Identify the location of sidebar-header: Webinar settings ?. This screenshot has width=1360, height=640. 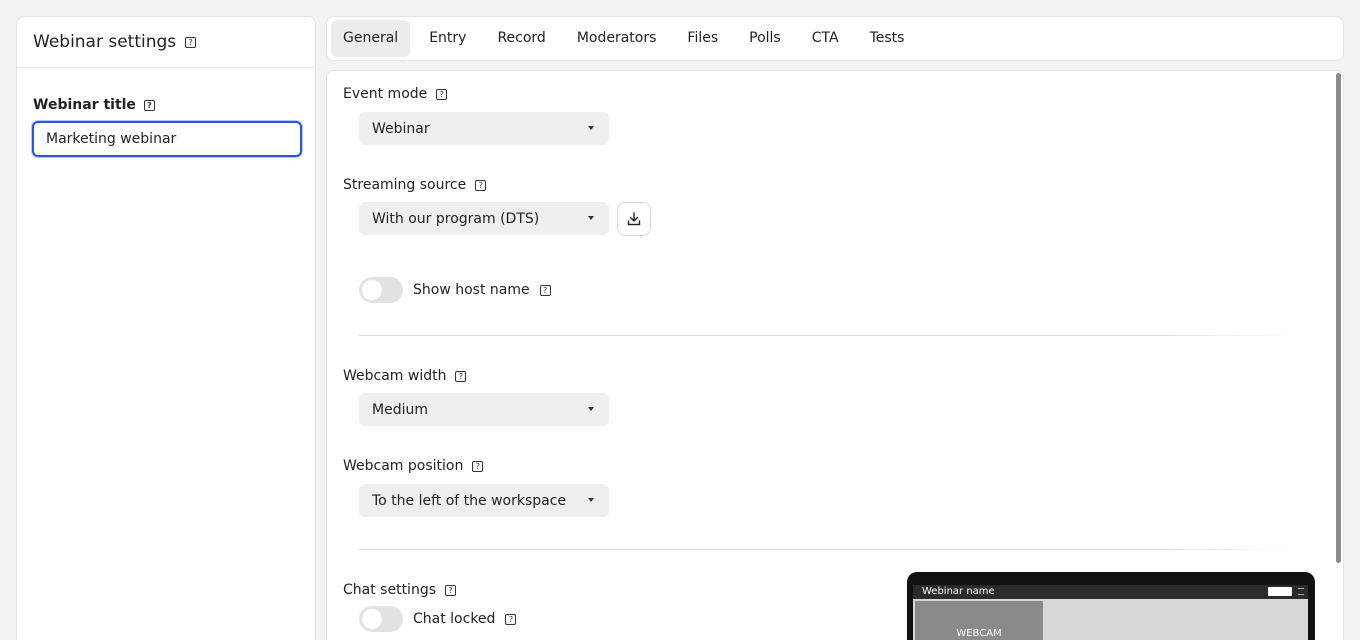
(166, 42).